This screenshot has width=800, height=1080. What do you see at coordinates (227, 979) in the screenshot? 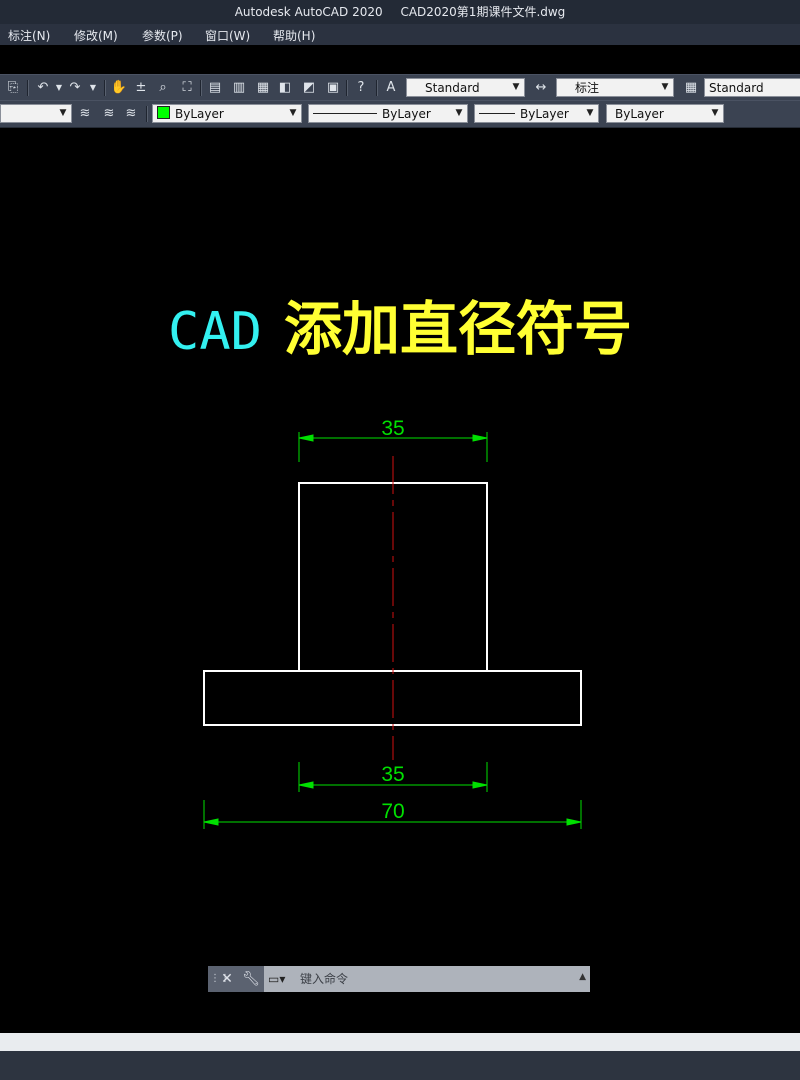
I see `close-icon: ✕` at bounding box center [227, 979].